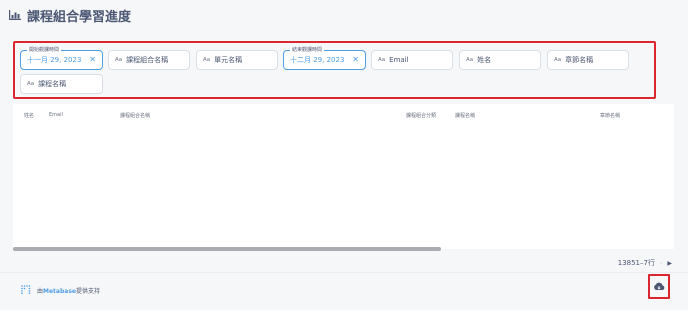  I want to click on column-header-course-combo-name: 課程組合名稱, so click(131, 115).